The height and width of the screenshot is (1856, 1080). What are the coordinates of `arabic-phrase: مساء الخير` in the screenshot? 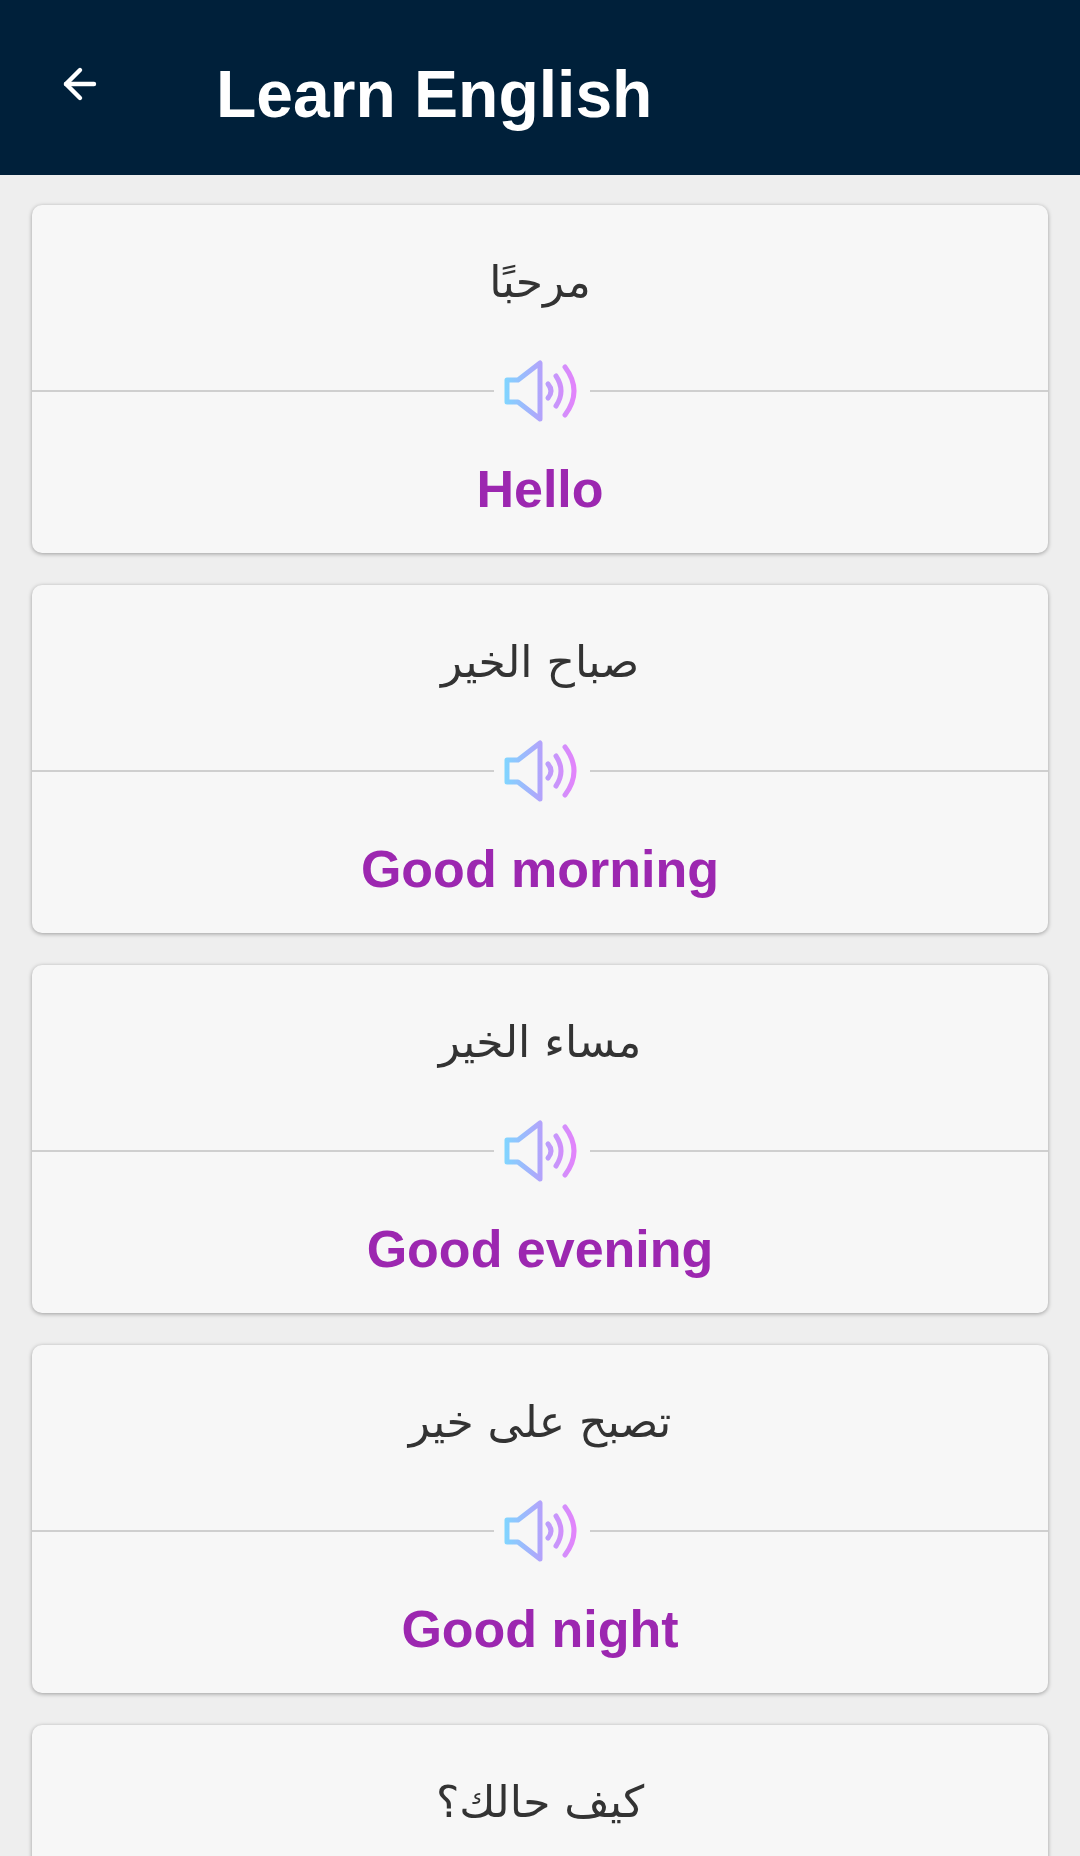 It's located at (540, 1041).